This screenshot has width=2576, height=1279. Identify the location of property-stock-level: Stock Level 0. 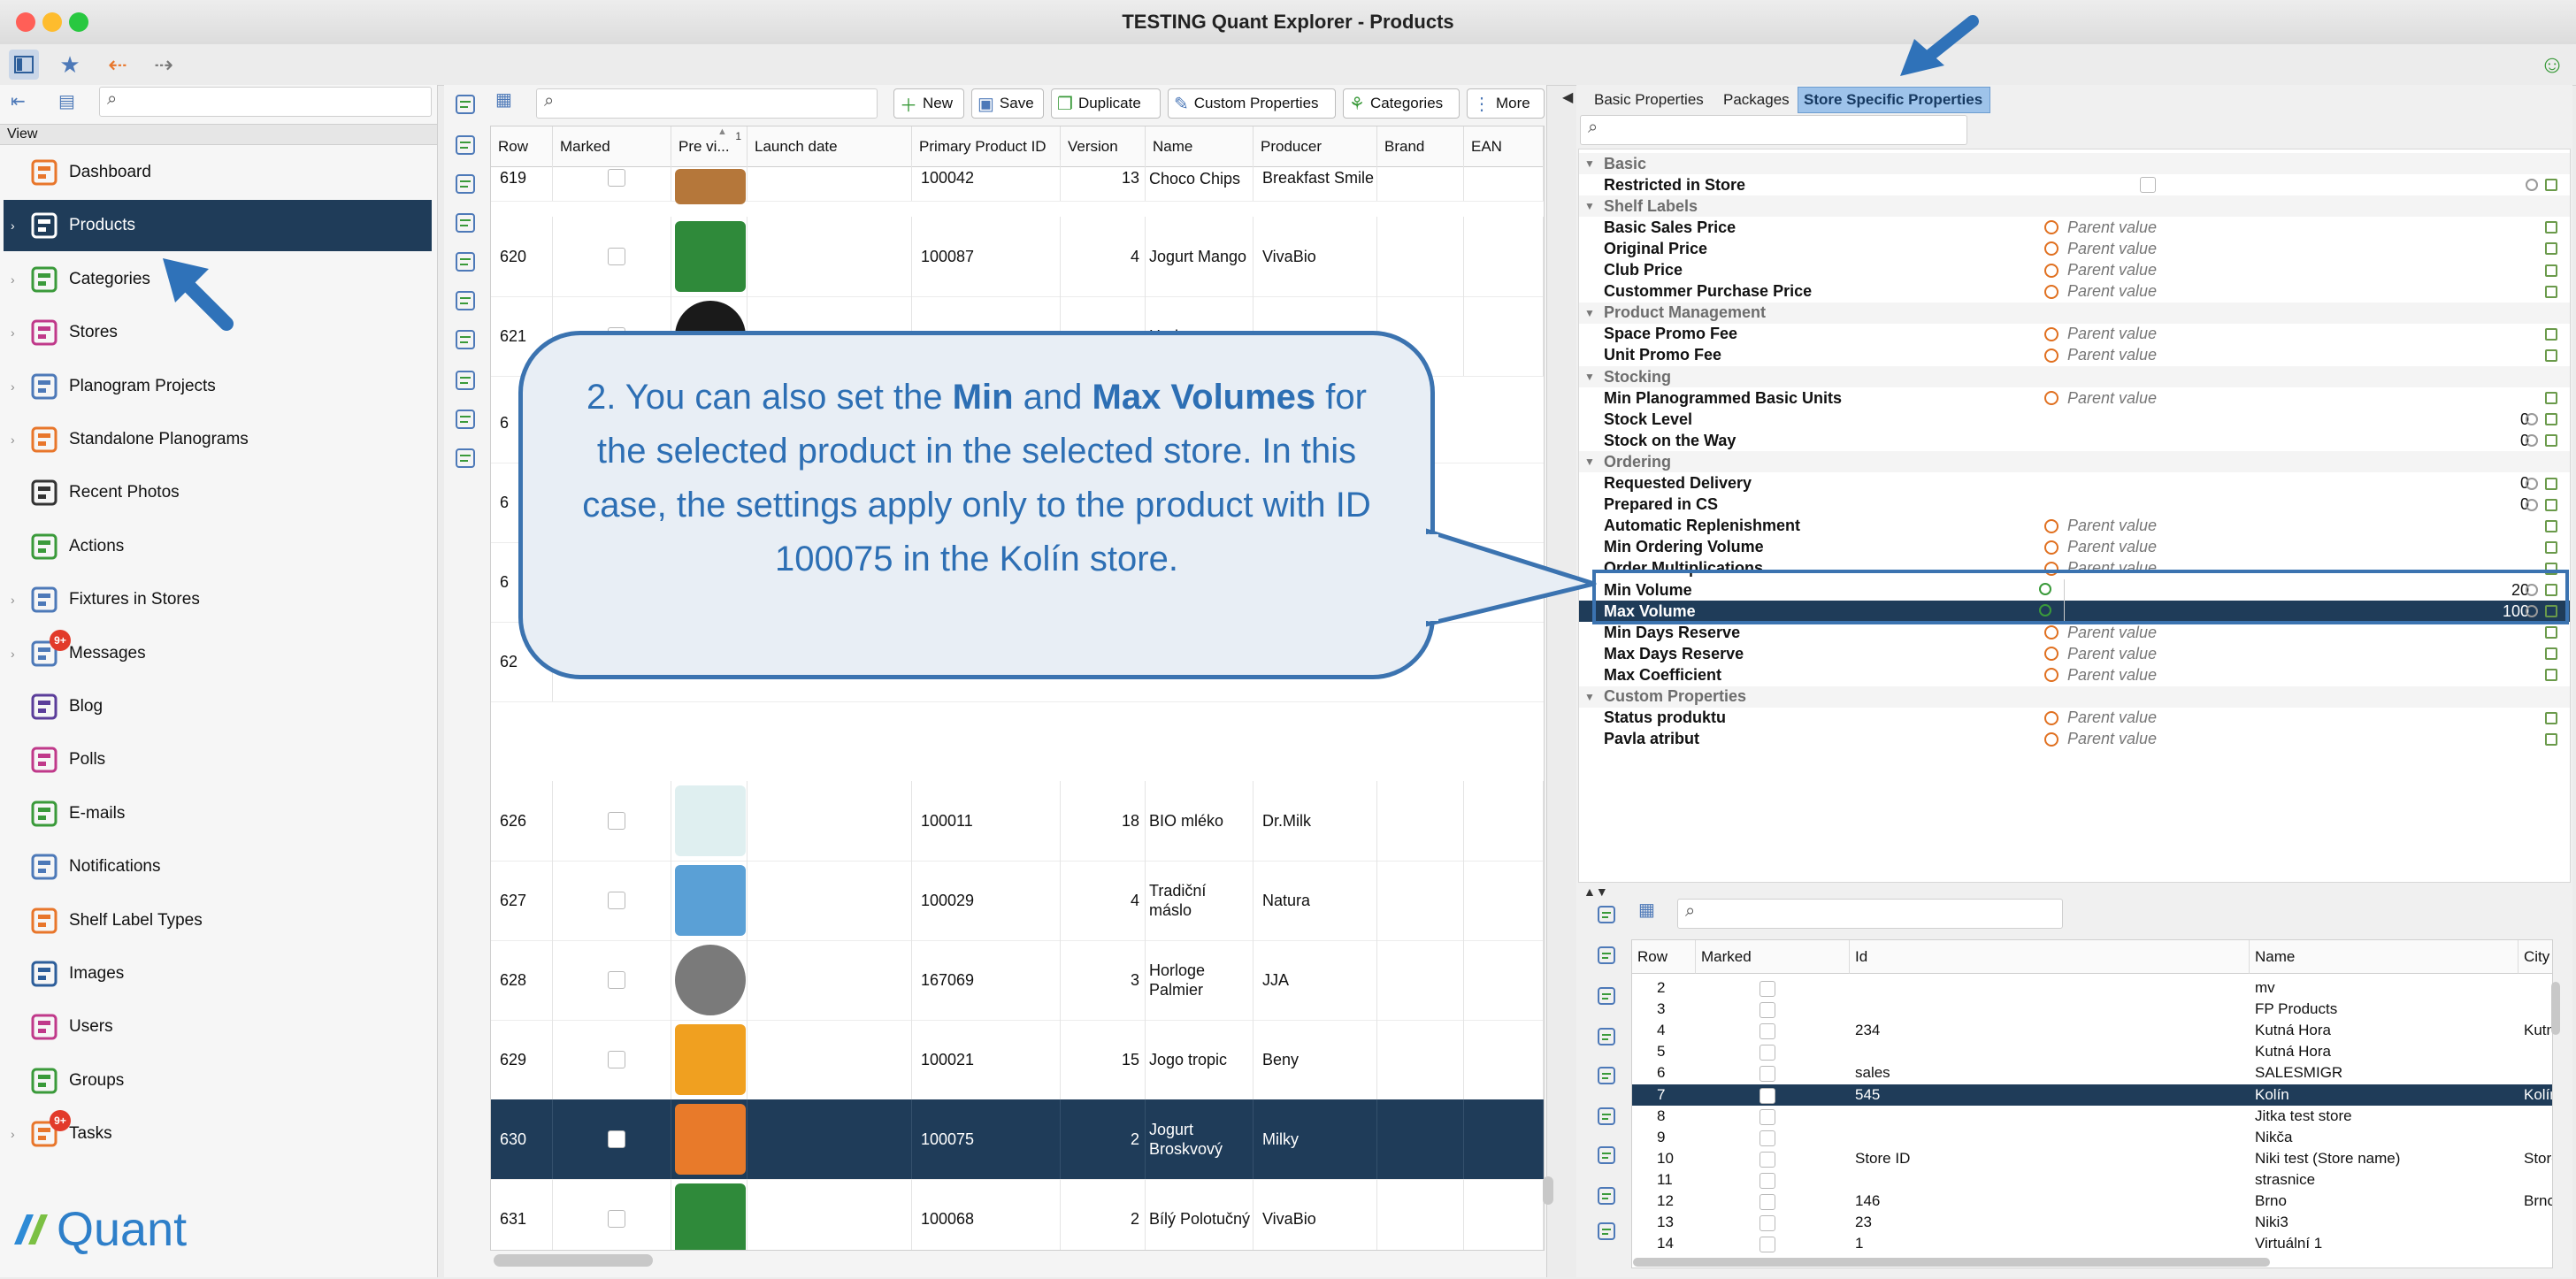
(2074, 420).